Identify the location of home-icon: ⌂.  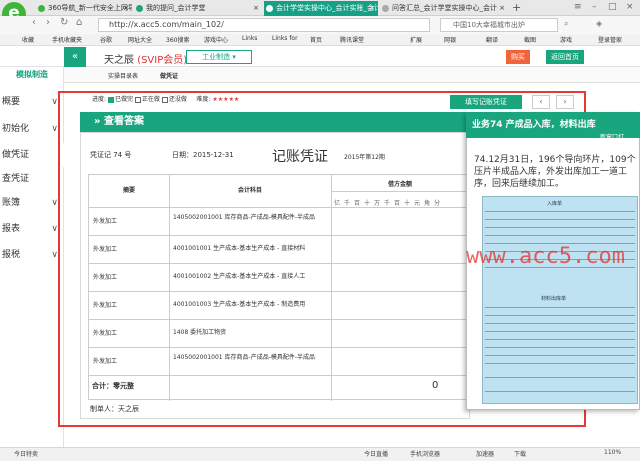
(79, 22).